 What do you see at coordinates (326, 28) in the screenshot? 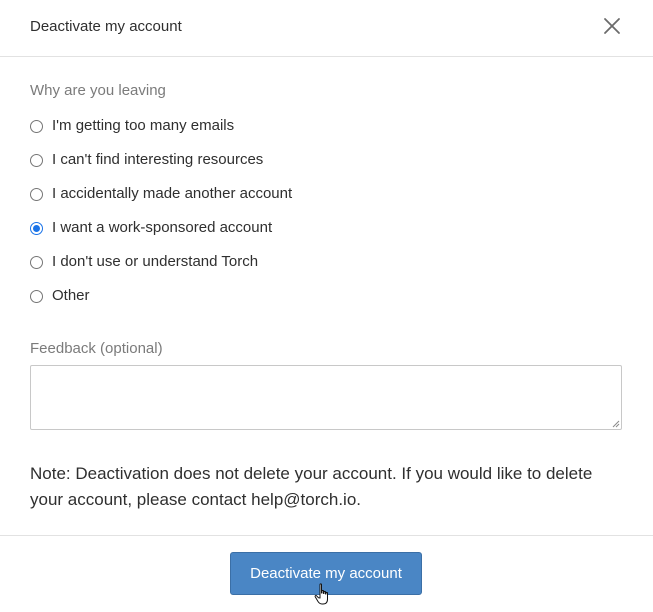
I see `dialog-header: Deactivate my account` at bounding box center [326, 28].